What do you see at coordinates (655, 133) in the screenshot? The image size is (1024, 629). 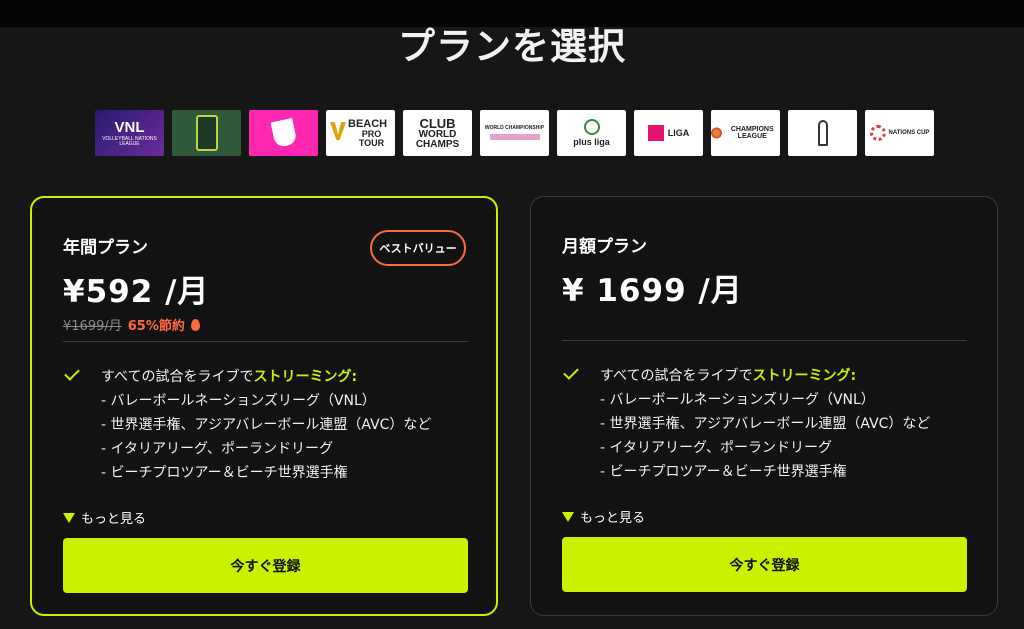 I see `liga-mark-icon` at bounding box center [655, 133].